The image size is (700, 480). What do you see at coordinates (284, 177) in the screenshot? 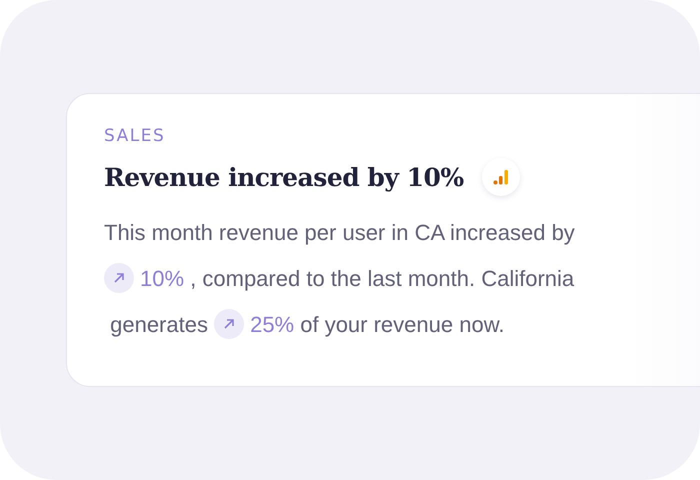
I see `card-title: Revenue increased by 10%` at bounding box center [284, 177].